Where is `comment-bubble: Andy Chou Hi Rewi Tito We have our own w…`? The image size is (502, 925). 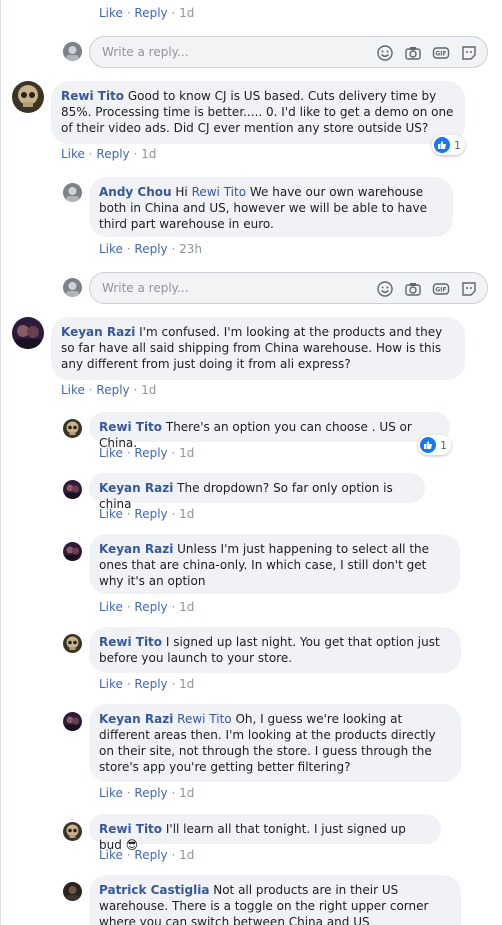
comment-bubble: Andy Chou Hi Rewi Tito We have our own w… is located at coordinates (271, 207).